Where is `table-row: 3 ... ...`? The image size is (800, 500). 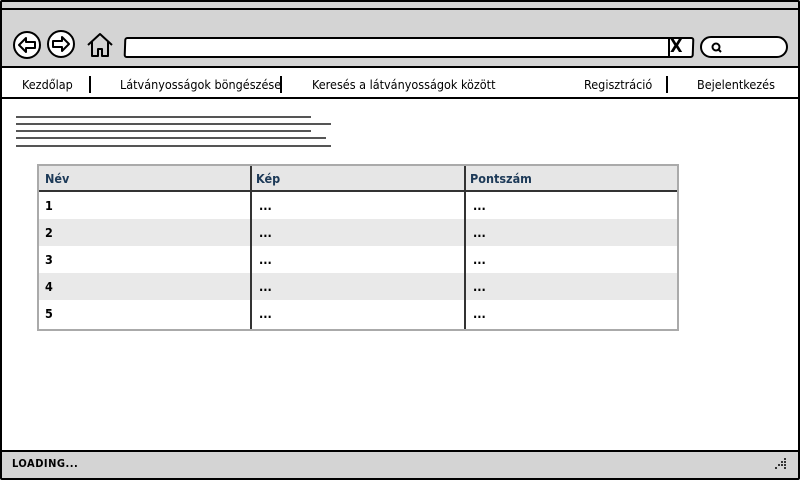 table-row: 3 ... ... is located at coordinates (358, 259).